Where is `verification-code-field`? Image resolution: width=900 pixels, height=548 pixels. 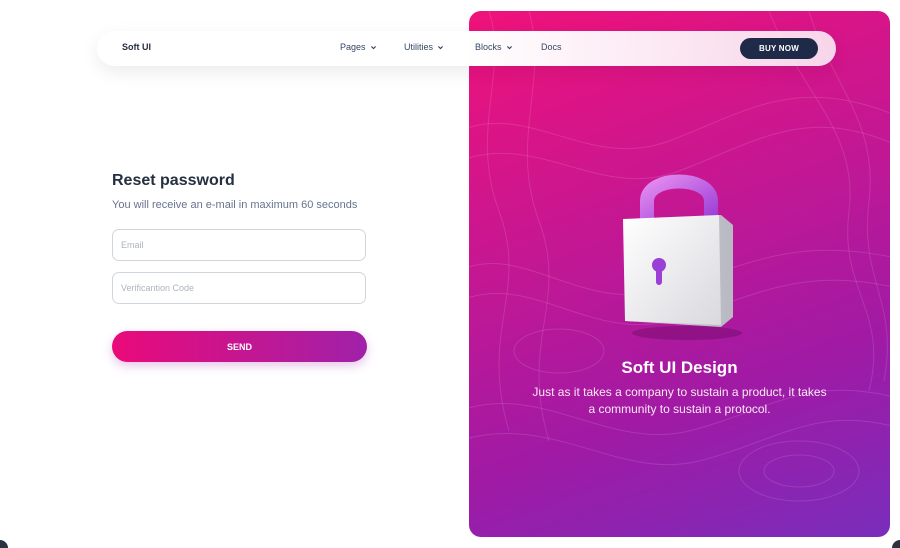 verification-code-field is located at coordinates (239, 288).